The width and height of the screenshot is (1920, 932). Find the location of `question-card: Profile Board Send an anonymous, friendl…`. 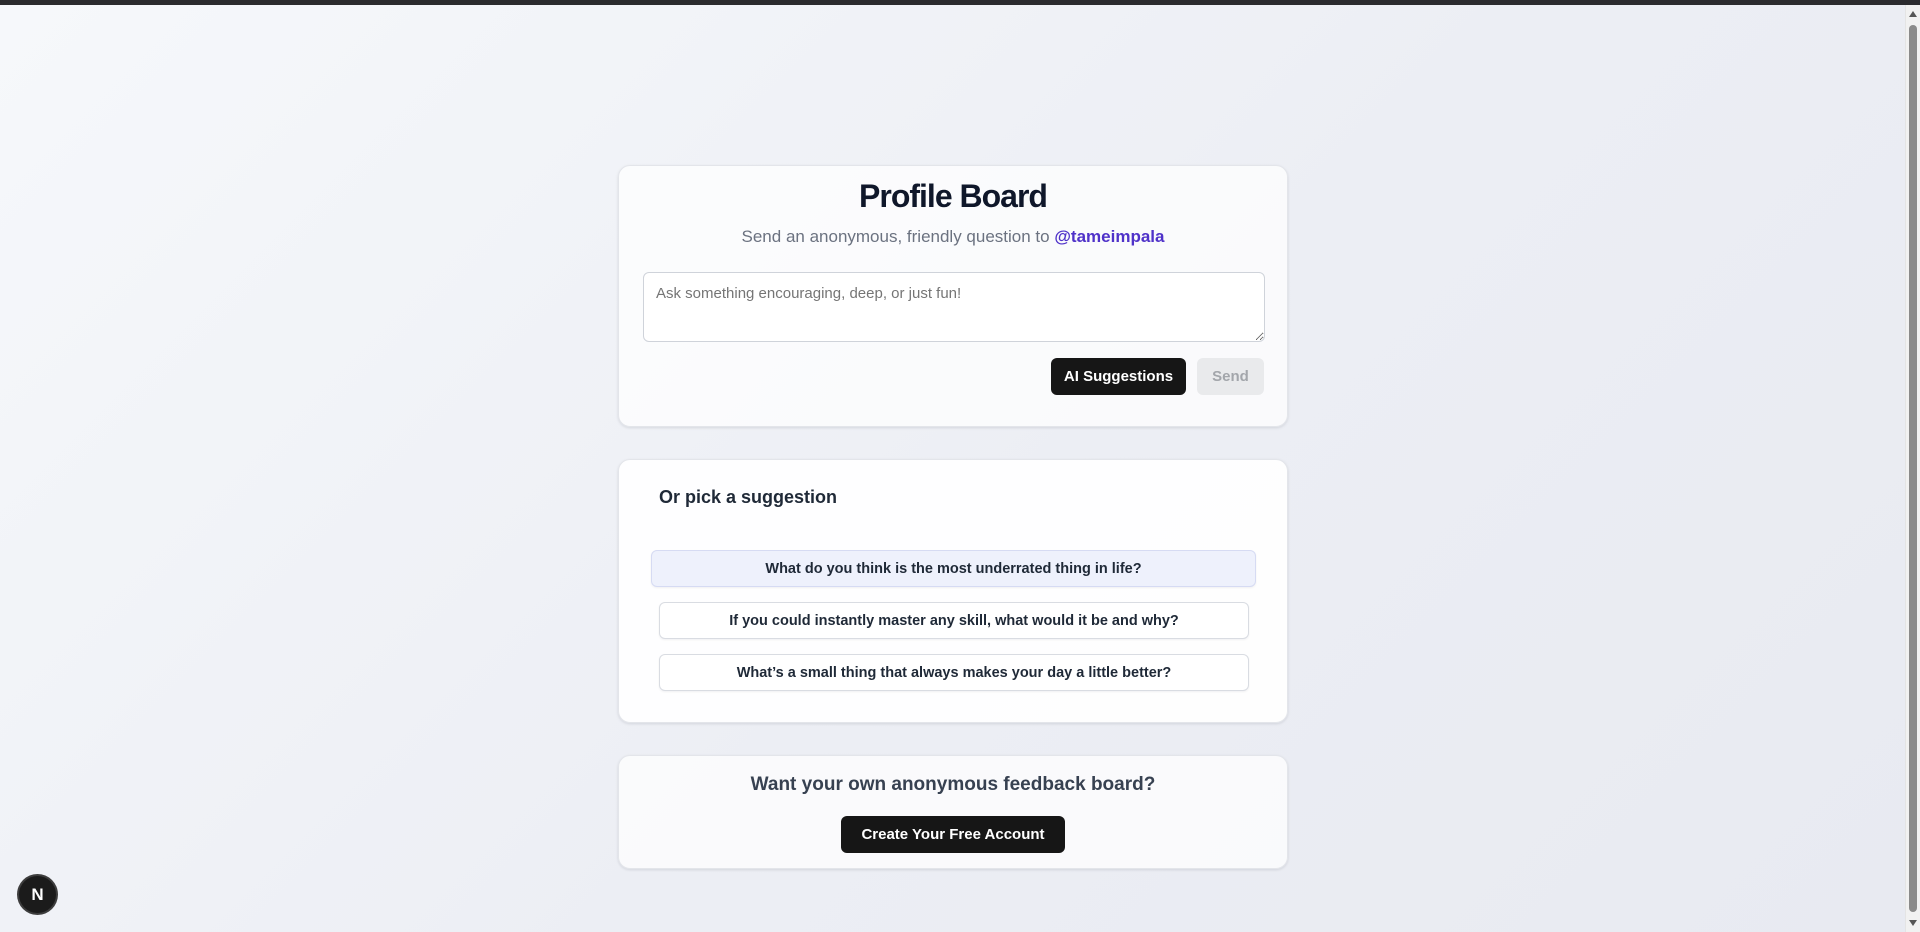

question-card: Profile Board Send an anonymous, friendl… is located at coordinates (953, 296).